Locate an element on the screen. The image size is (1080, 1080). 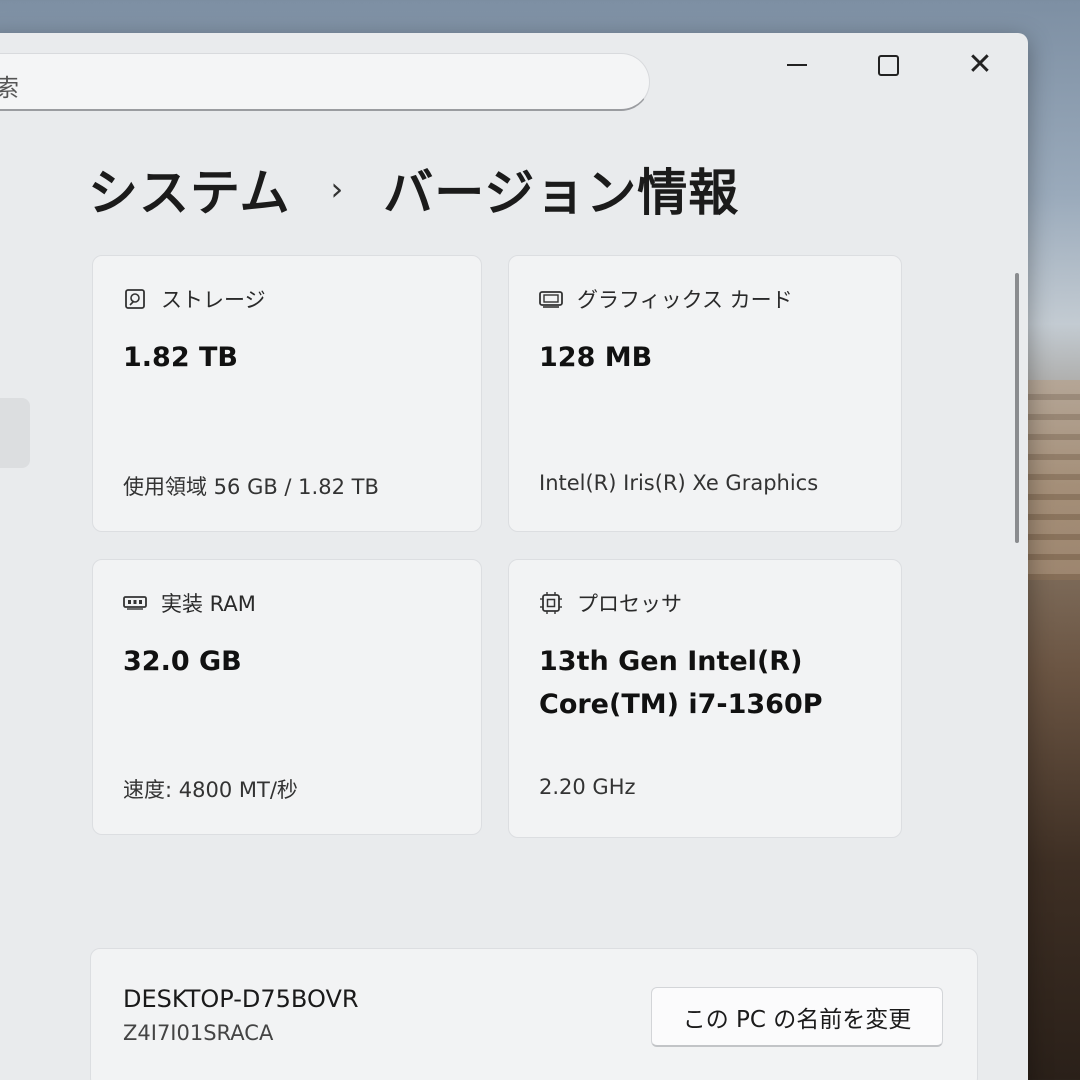
scrollbar is located at coordinates (1017, 408).